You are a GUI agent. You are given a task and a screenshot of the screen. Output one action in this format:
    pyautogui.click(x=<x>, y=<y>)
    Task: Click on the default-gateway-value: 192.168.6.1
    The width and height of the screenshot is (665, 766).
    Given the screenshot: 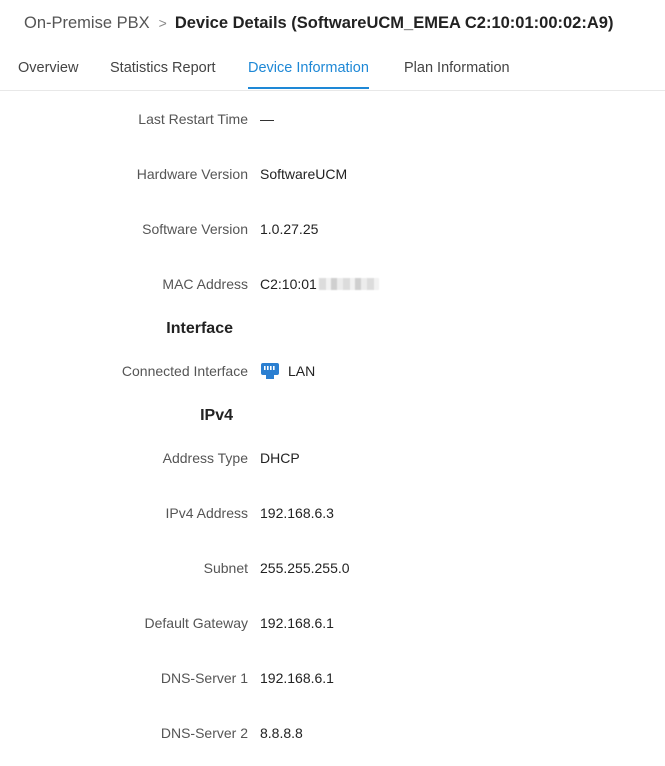 What is the action you would take?
    pyautogui.click(x=297, y=623)
    